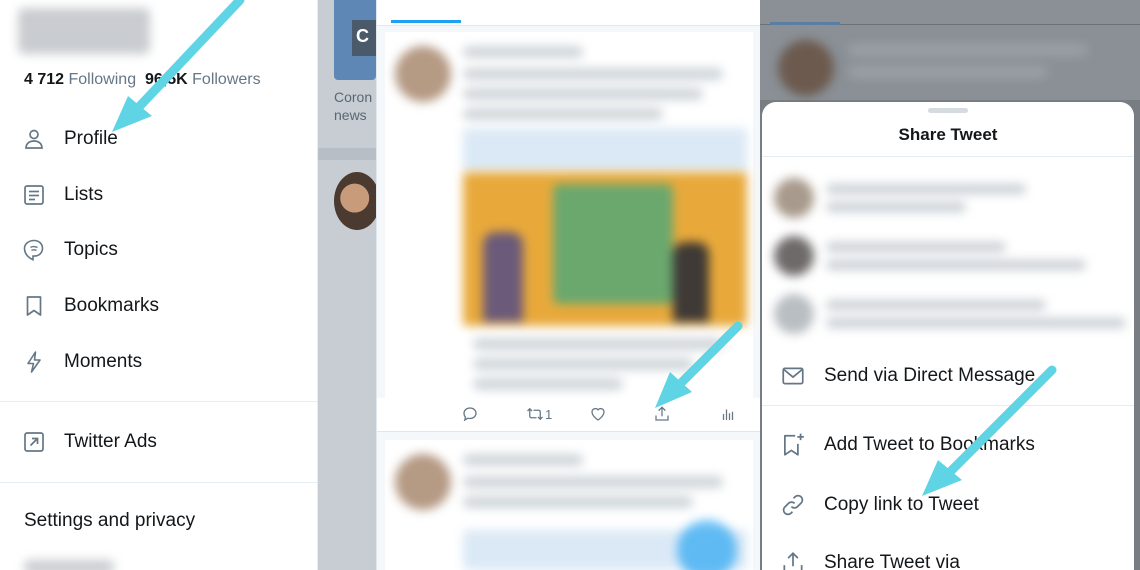 This screenshot has width=1140, height=570. Describe the element at coordinates (158, 442) in the screenshot. I see `drawer-item-twitter-ads: Twitter Ads` at that location.